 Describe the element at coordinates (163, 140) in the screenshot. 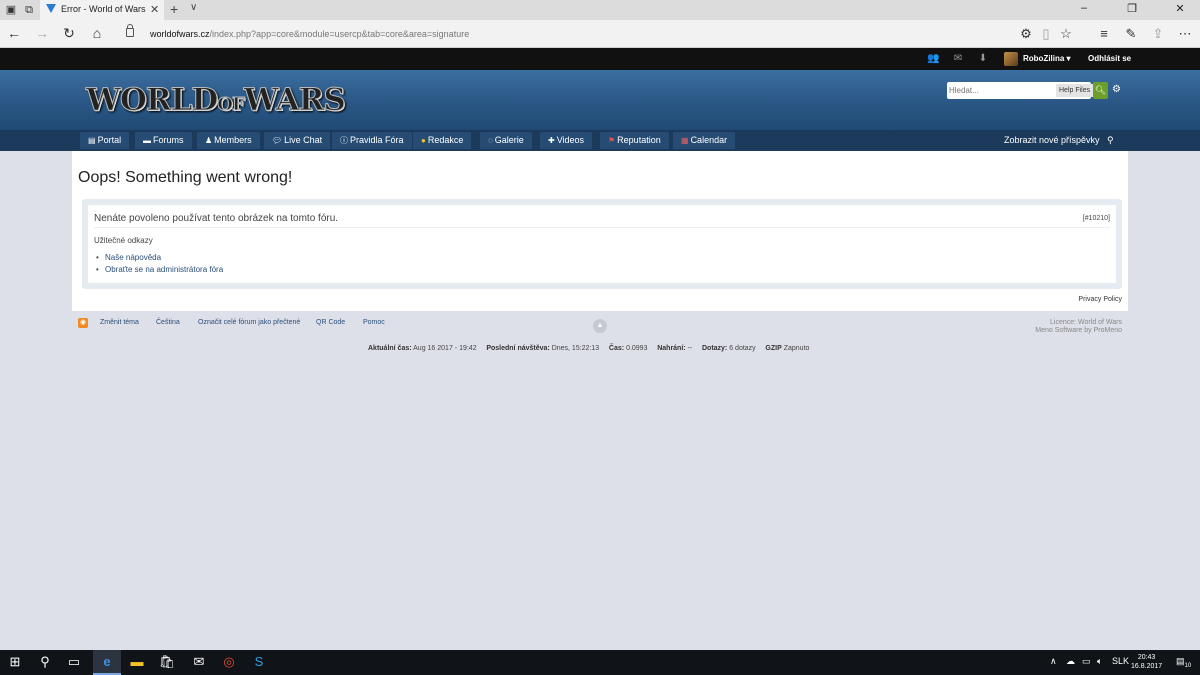

I see `nav-forums: ▬ Forums` at that location.